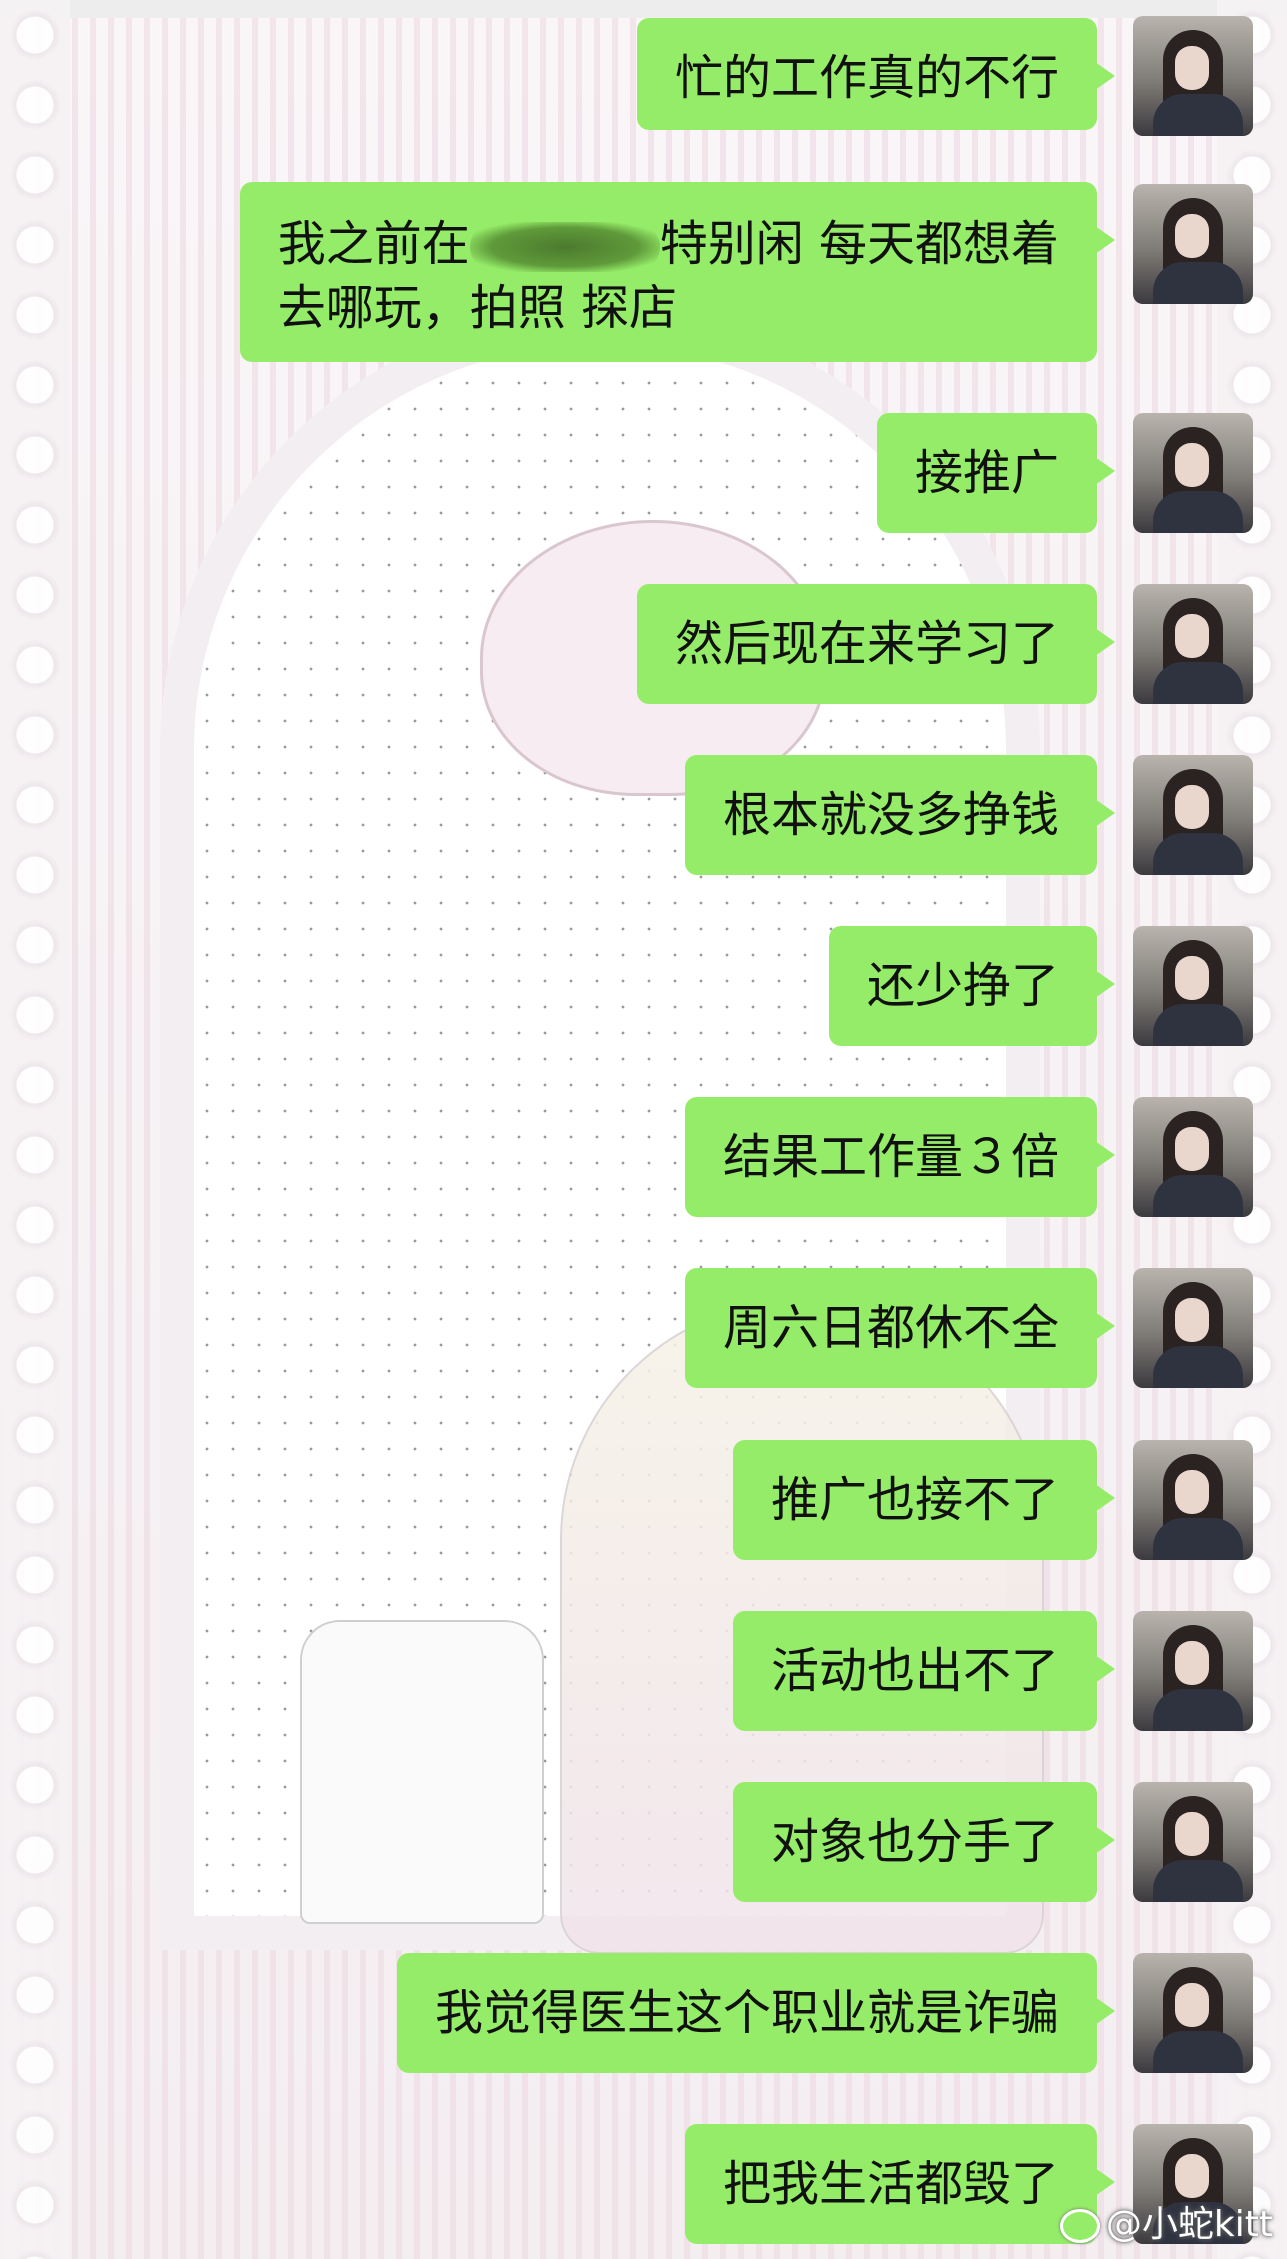  I want to click on message-text: 还少挣了, so click(962, 986).